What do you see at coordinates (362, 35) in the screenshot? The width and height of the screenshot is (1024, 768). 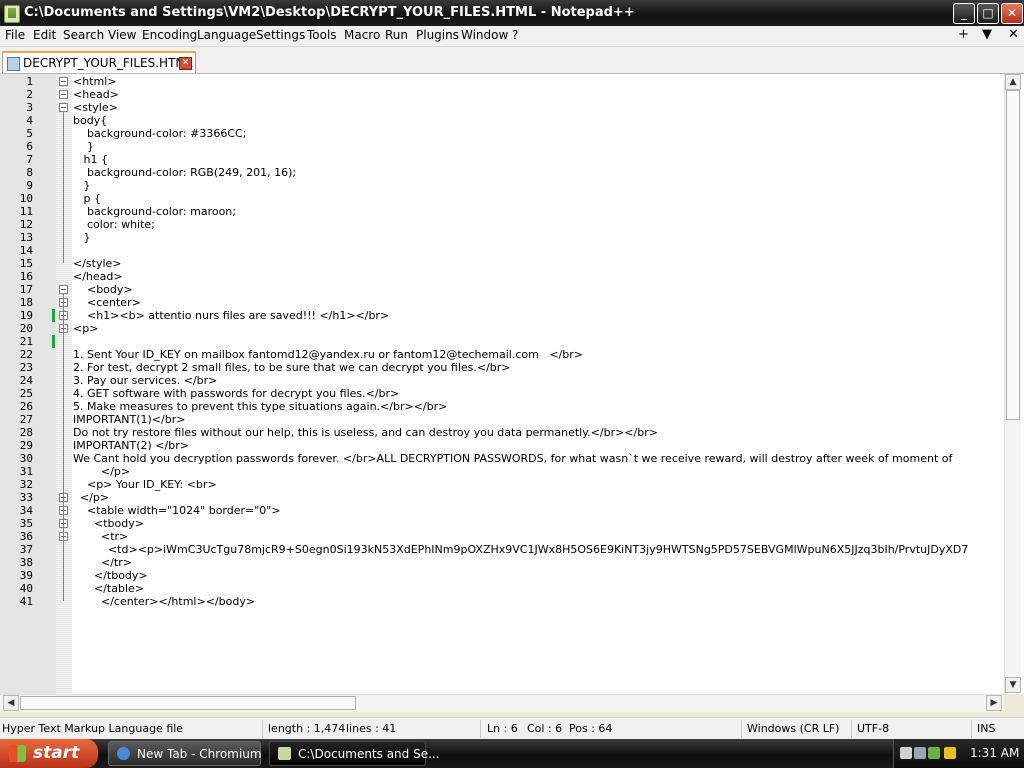 I see `menu-macro: Macro` at bounding box center [362, 35].